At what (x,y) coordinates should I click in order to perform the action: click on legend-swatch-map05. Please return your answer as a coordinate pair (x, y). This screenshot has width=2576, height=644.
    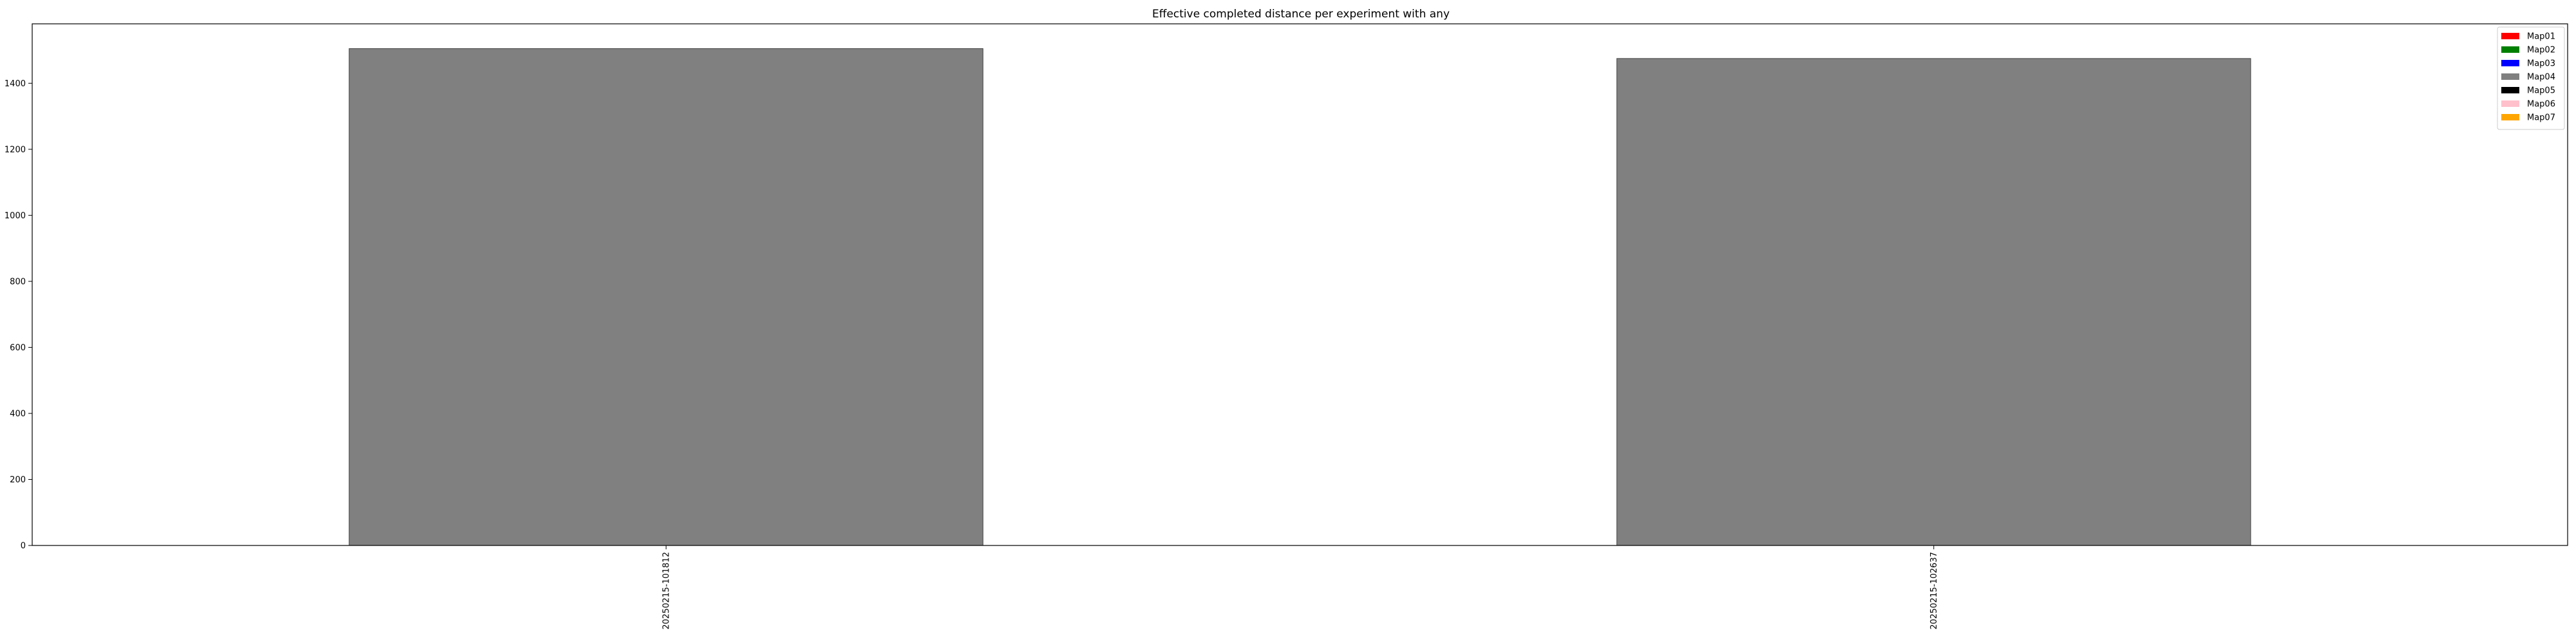
    Looking at the image, I should click on (2510, 90).